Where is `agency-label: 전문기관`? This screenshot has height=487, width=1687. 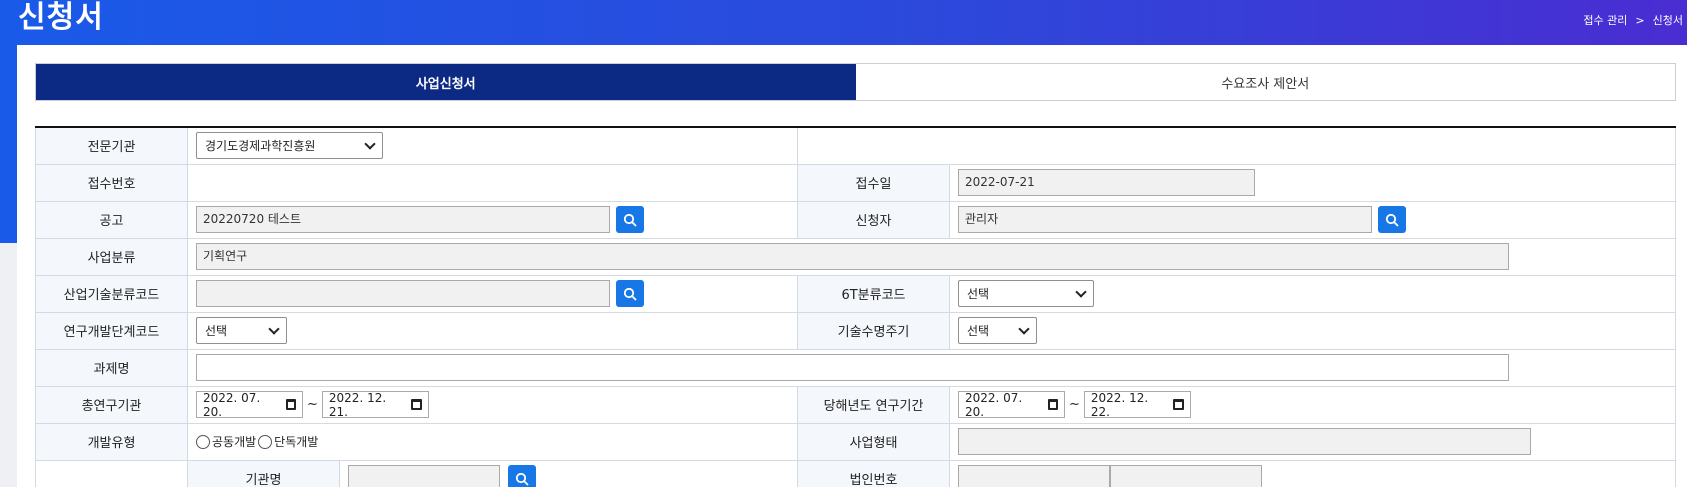 agency-label: 전문기관 is located at coordinates (111, 145).